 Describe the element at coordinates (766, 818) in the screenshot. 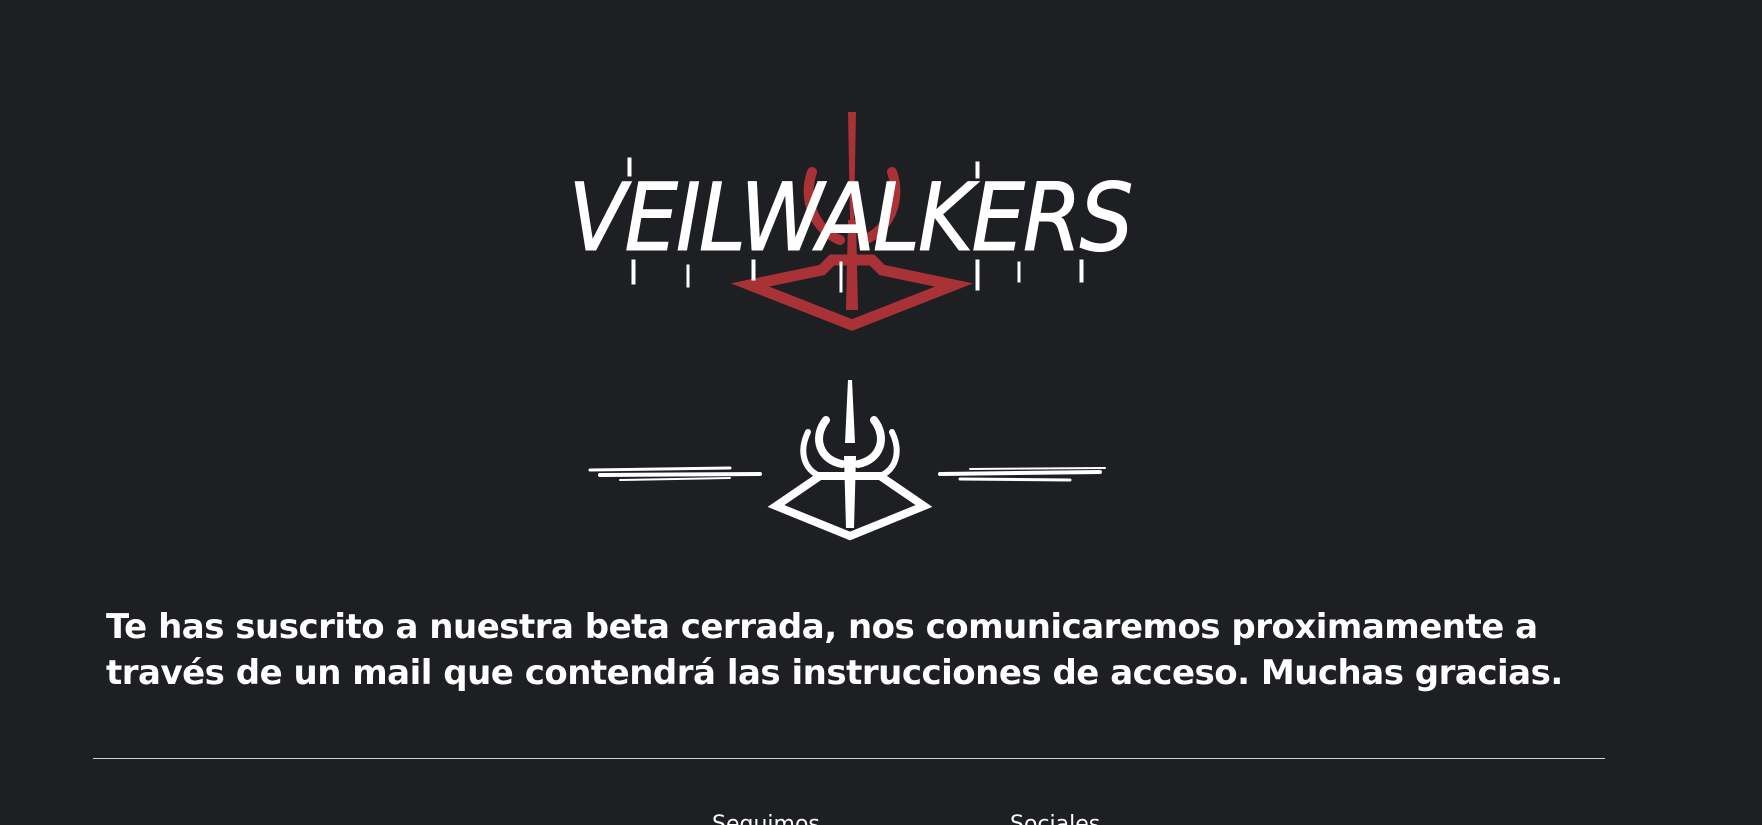

I see `footer-link-seguimos: Seguimos` at that location.